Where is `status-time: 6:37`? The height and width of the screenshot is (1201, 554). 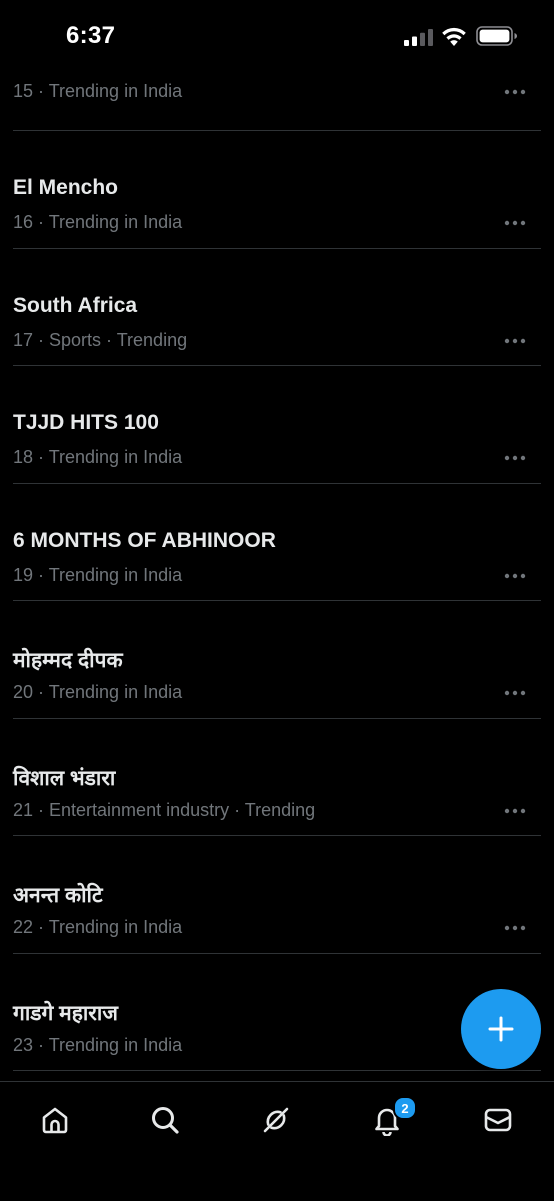 status-time: 6:37 is located at coordinates (91, 35).